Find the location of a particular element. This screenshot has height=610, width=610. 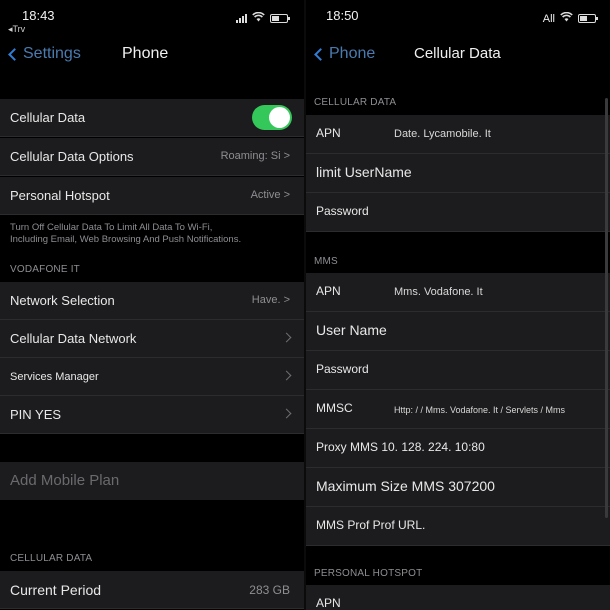

back-label: Phone is located at coordinates (352, 53).